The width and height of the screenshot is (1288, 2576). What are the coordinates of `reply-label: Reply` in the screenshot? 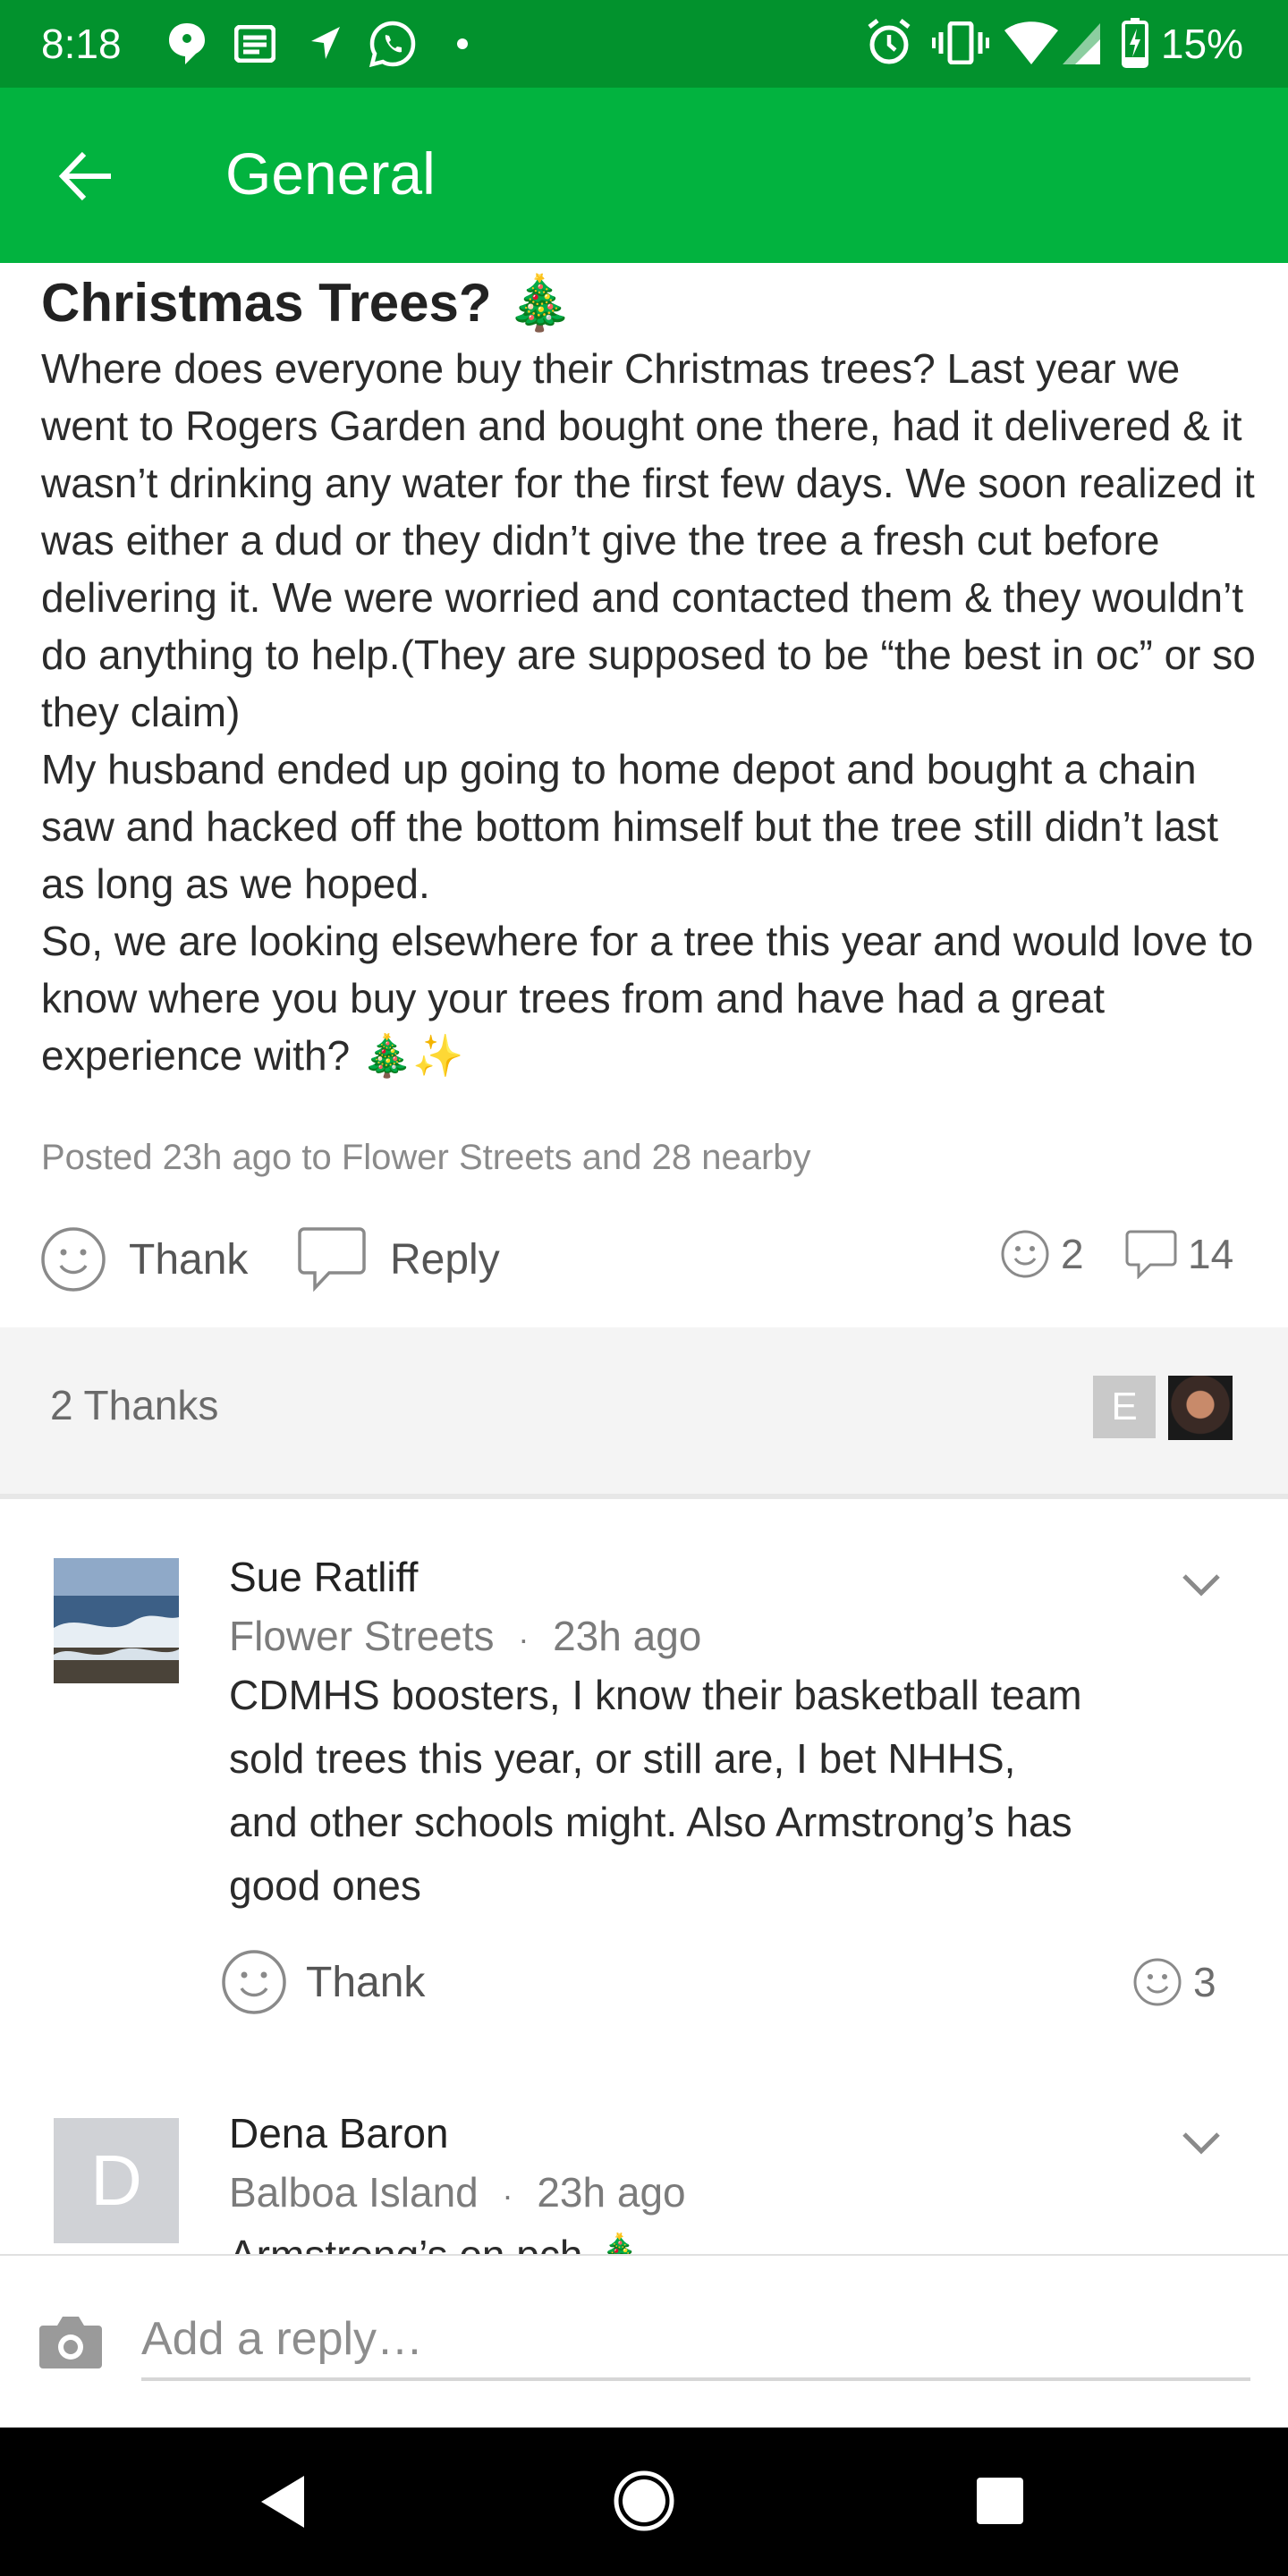 It's located at (445, 1259).